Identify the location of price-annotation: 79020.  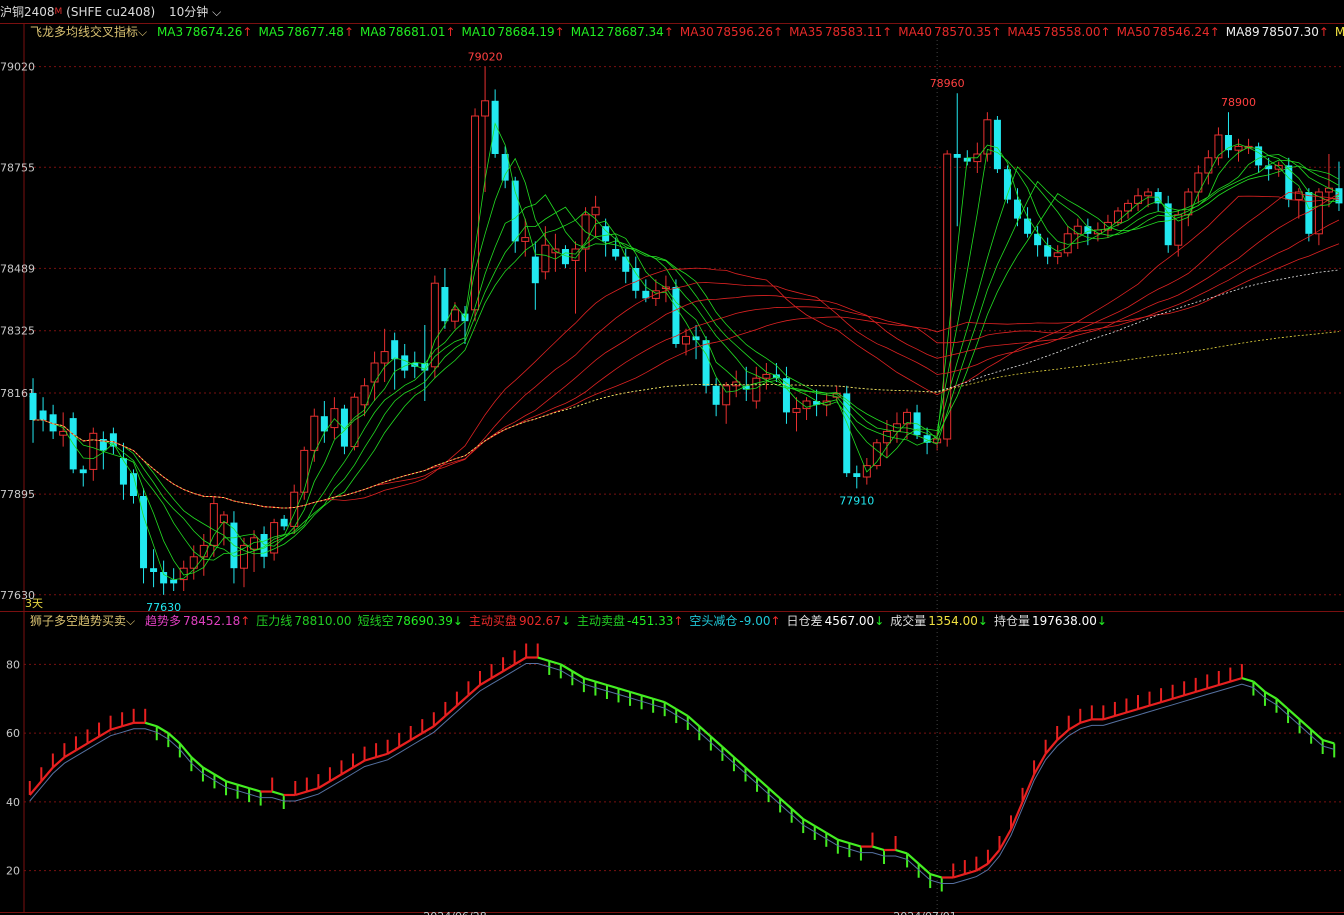
(485, 57).